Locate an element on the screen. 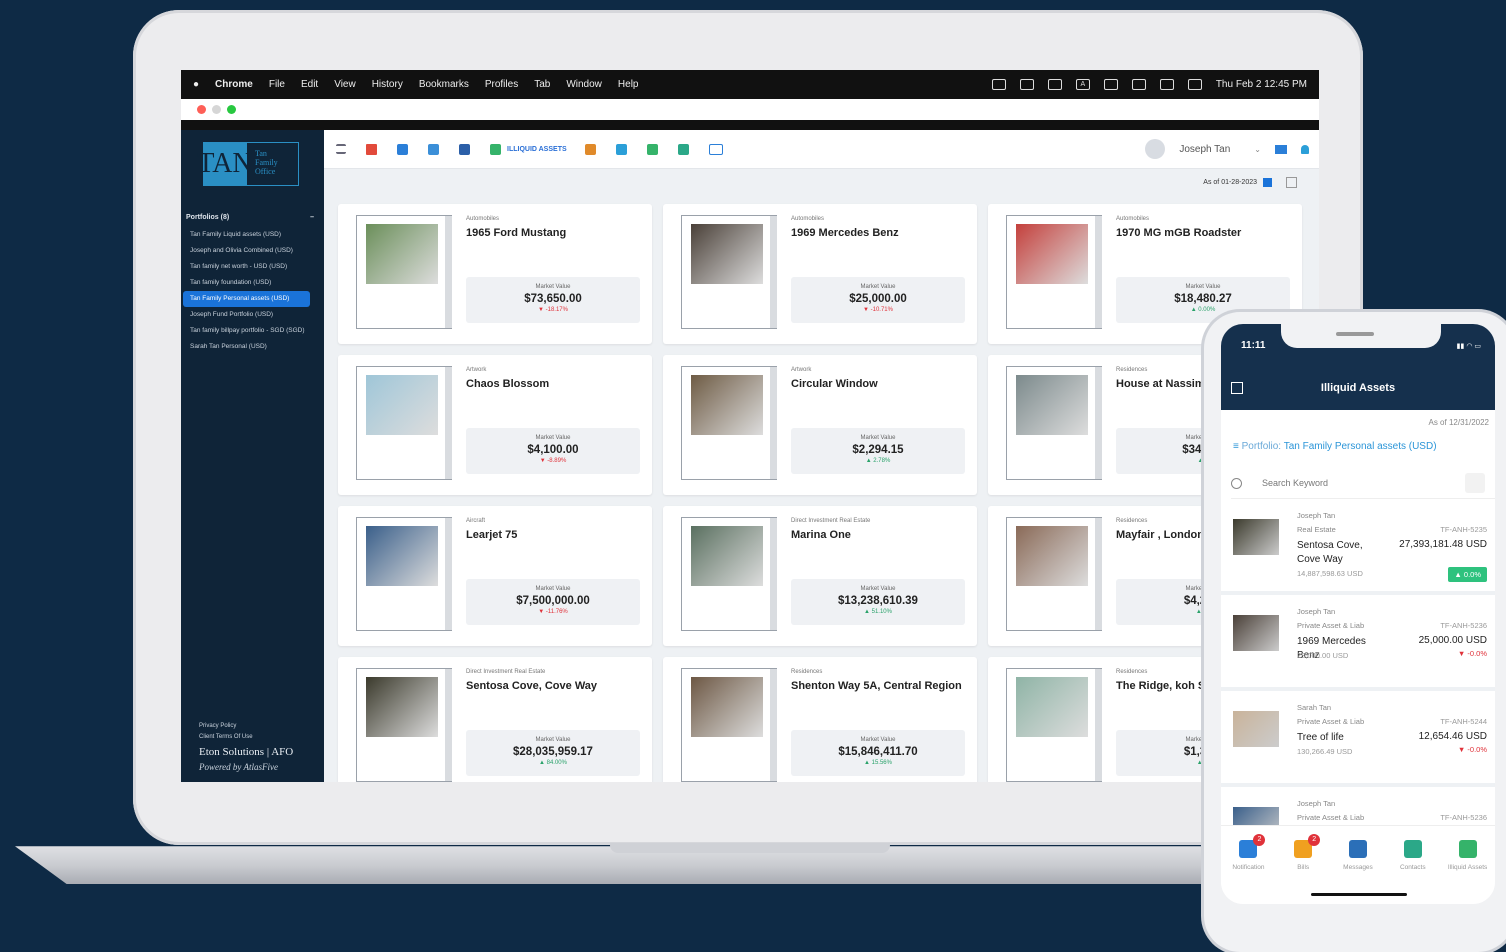 The width and height of the screenshot is (1506, 952). privacy-policy-link: Privacy Policy is located at coordinates (246, 726).